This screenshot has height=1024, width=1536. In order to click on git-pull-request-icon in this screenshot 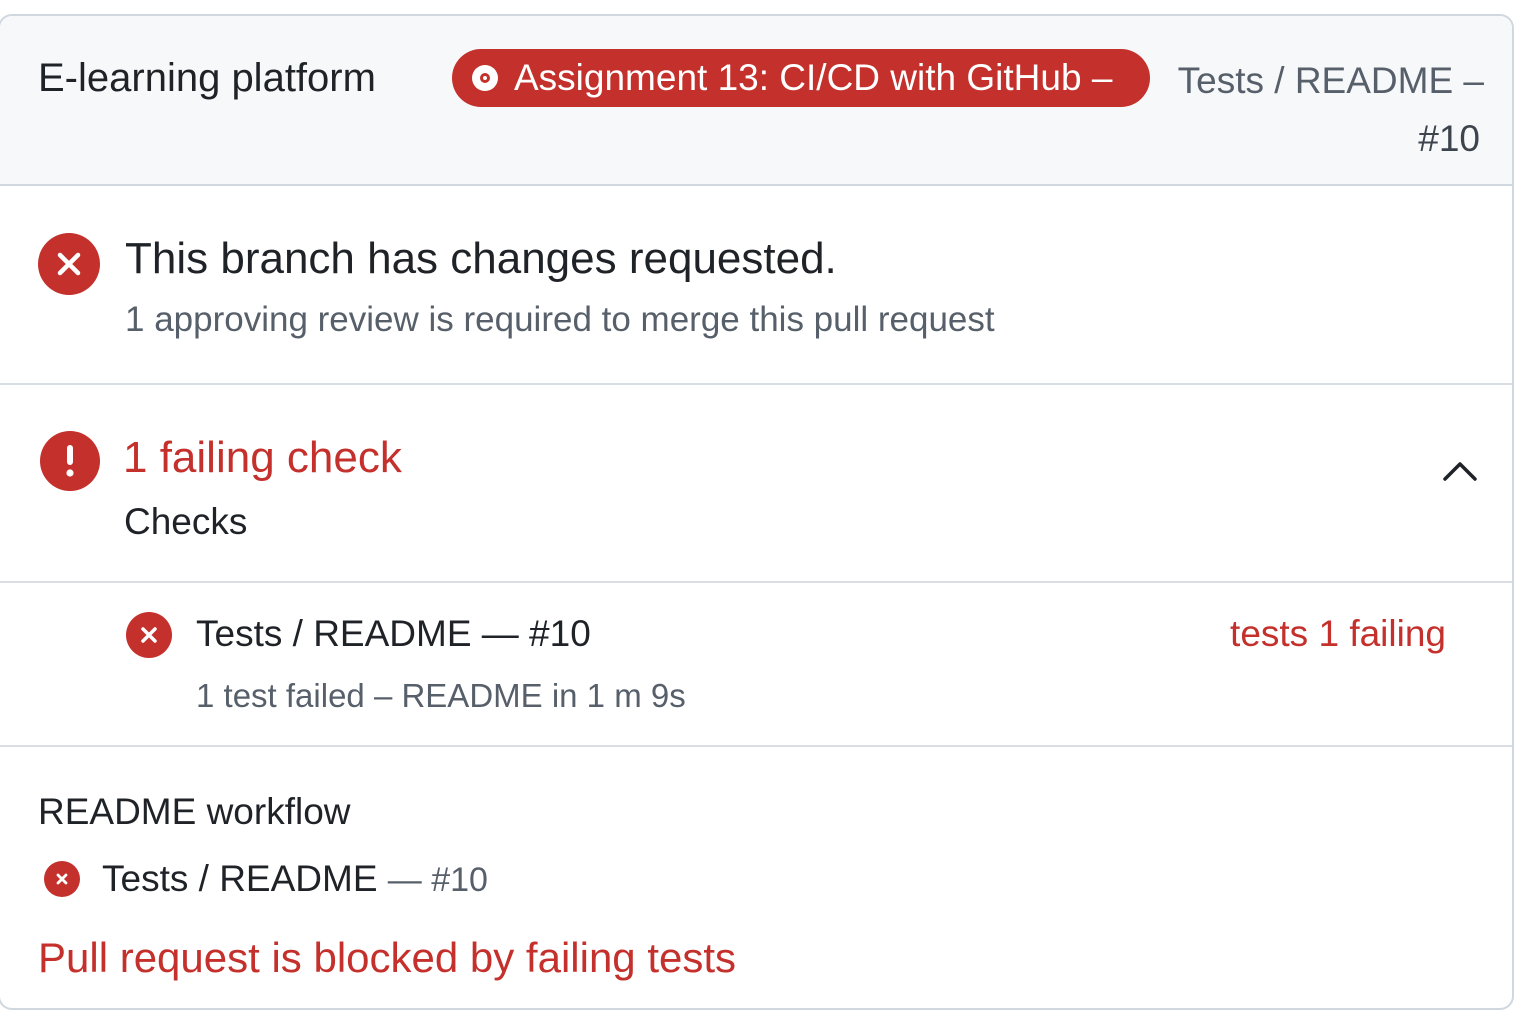, I will do `click(485, 78)`.